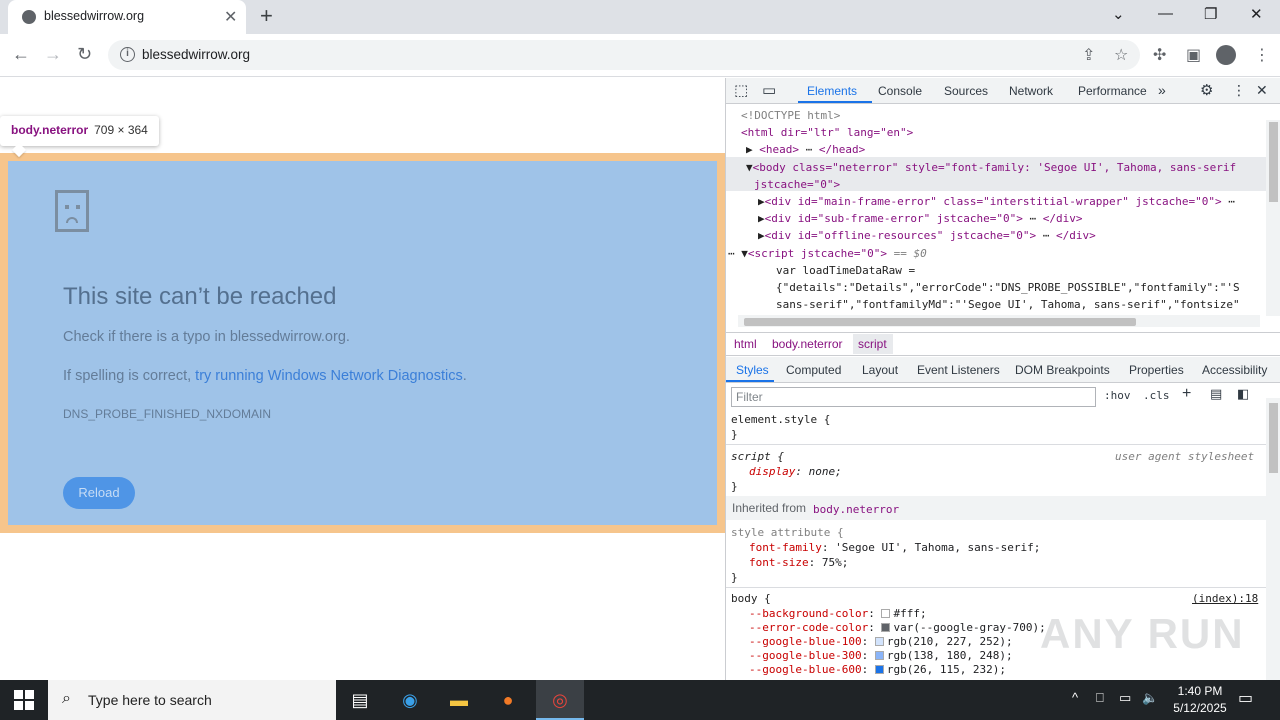 This screenshot has width=1280, height=720. I want to click on new-tab-button: +, so click(266, 16).